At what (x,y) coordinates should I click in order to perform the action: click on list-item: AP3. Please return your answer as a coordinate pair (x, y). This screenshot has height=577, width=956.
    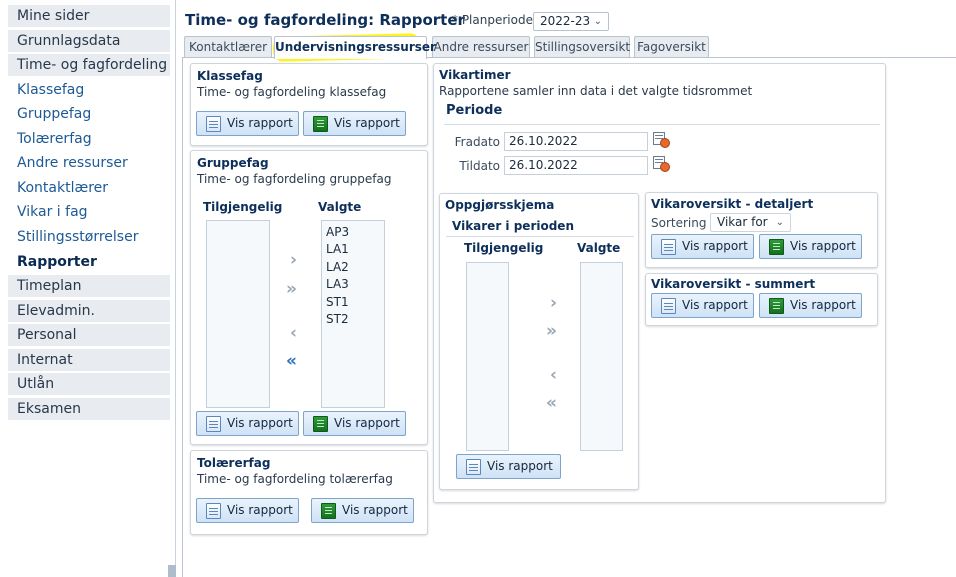
    Looking at the image, I should click on (337, 232).